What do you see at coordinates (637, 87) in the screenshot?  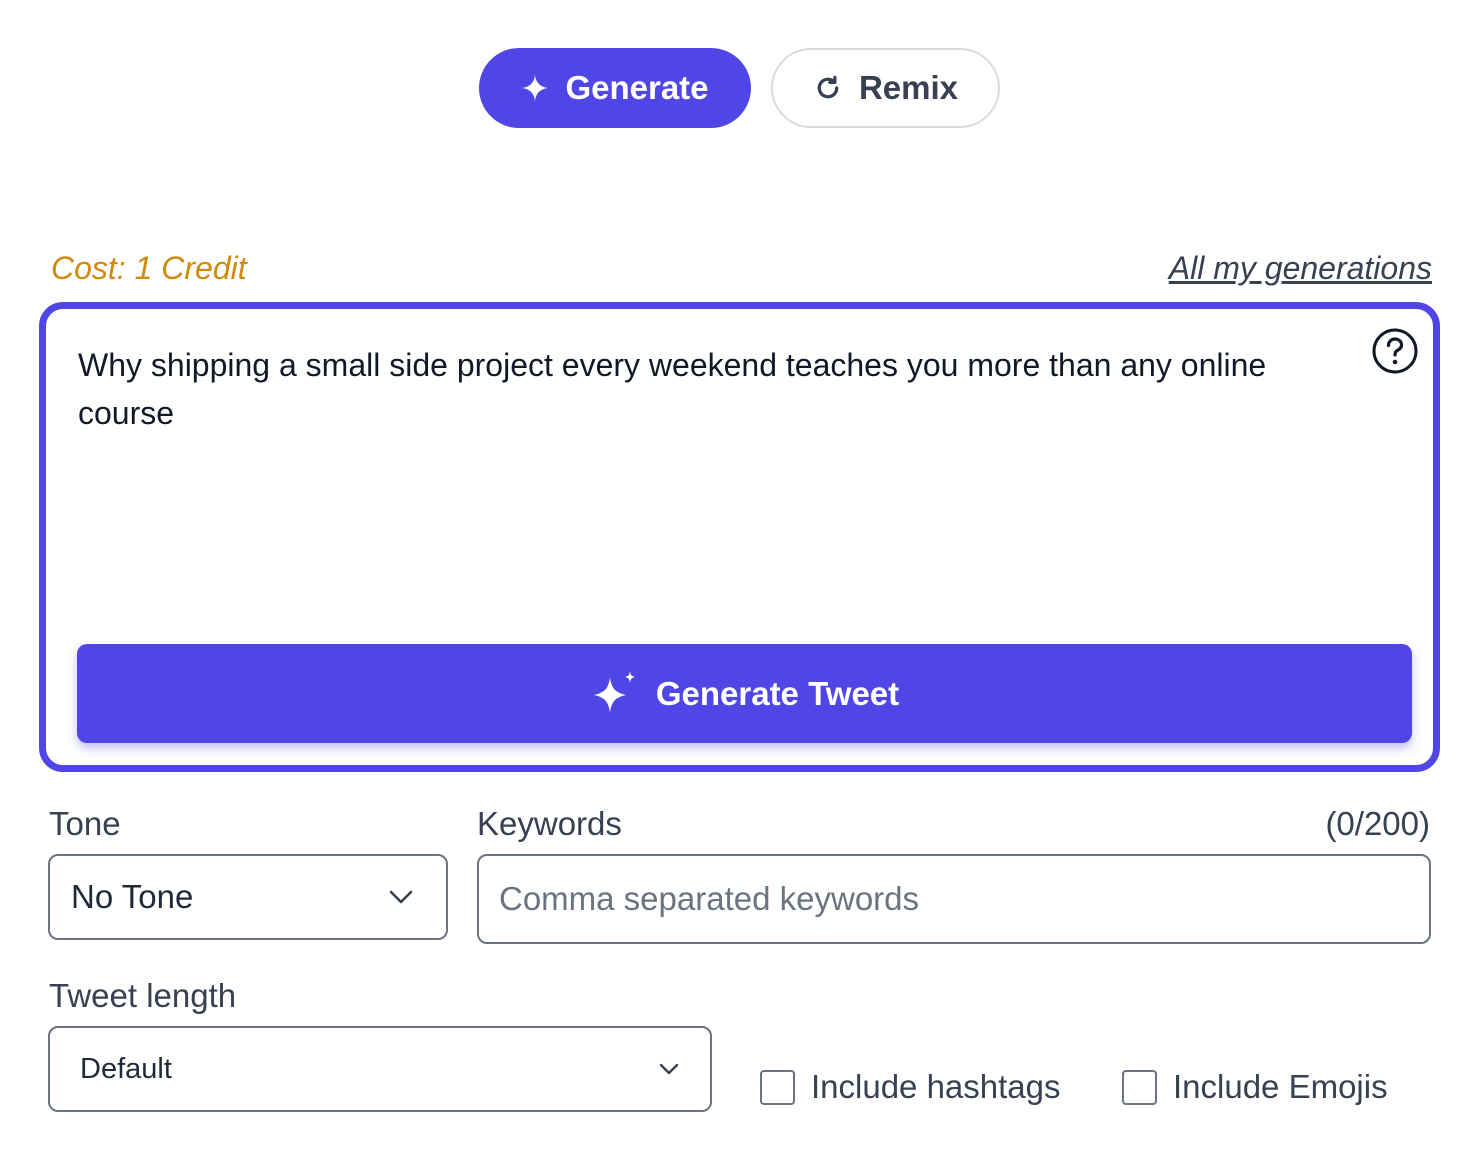 I see `generate-mode-label: Generate` at bounding box center [637, 87].